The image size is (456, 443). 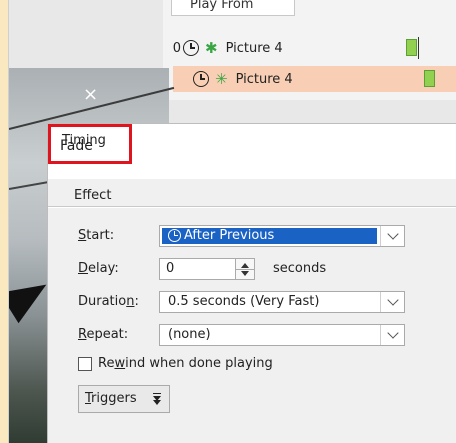 I want to click on repeat-label: Repeat:, so click(x=103, y=334).